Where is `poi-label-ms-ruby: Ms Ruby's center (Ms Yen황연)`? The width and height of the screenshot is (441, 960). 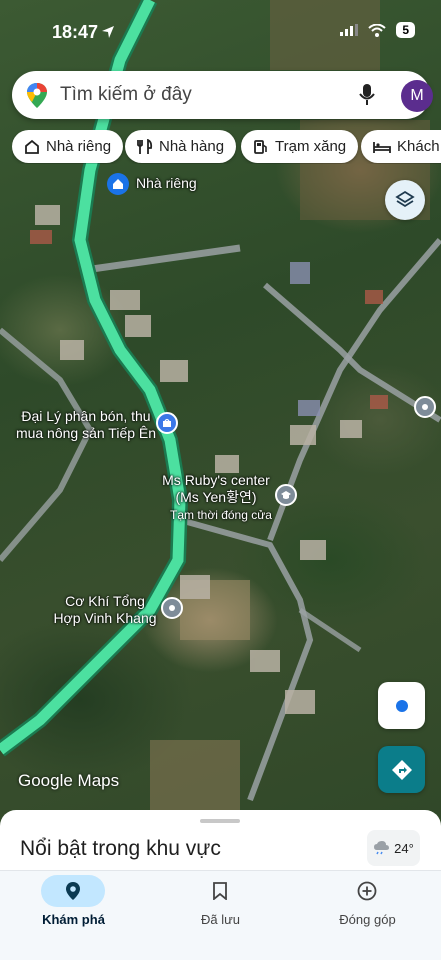 poi-label-ms-ruby: Ms Ruby's center (Ms Yen황연) is located at coordinates (216, 489).